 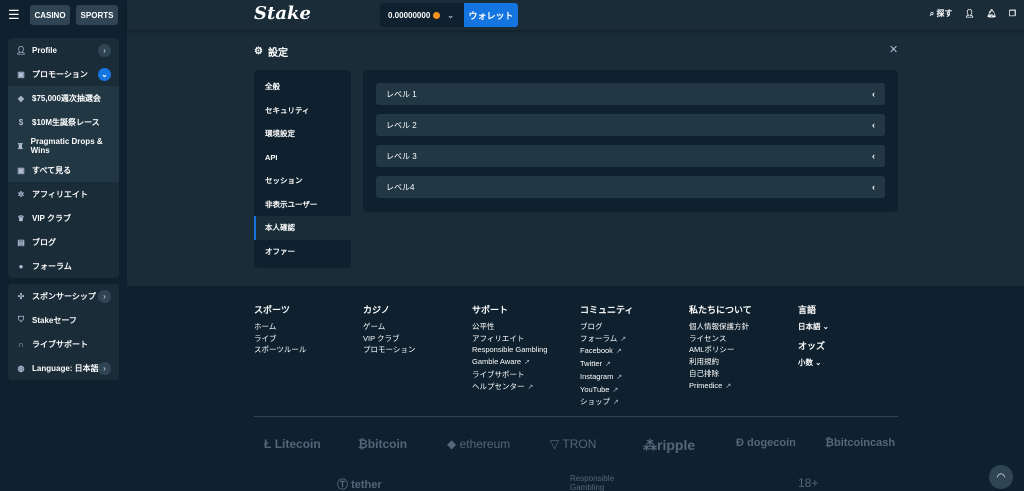 What do you see at coordinates (21, 218) in the screenshot?
I see `crown-icon: ♛` at bounding box center [21, 218].